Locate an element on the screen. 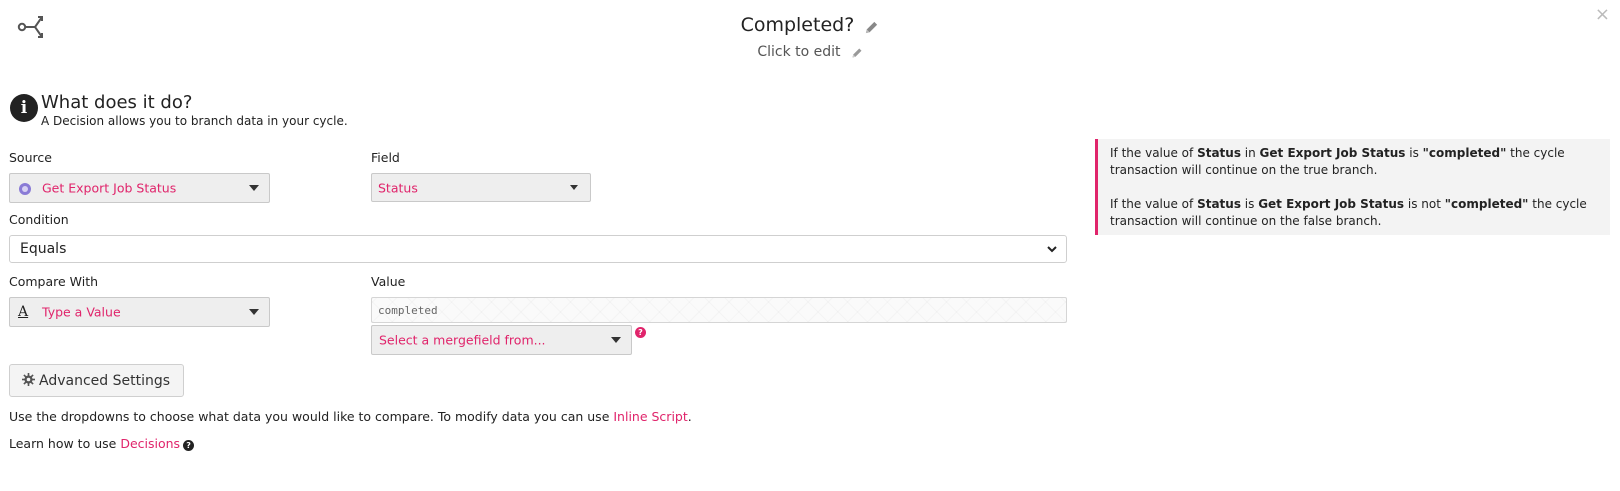 The width and height of the screenshot is (1620, 491). compare-with-value: Type a Value is located at coordinates (81, 312).